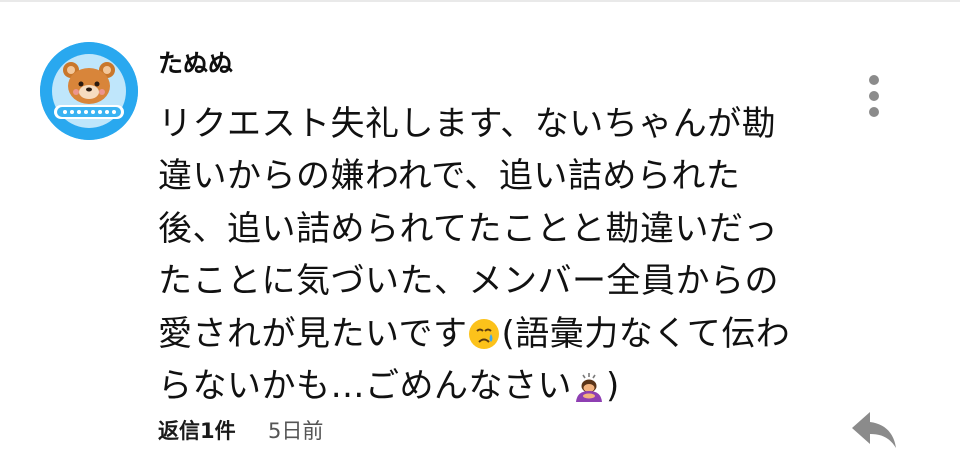 The height and width of the screenshot is (470, 960). Describe the element at coordinates (874, 80) in the screenshot. I see `more-vertical-icon` at that location.